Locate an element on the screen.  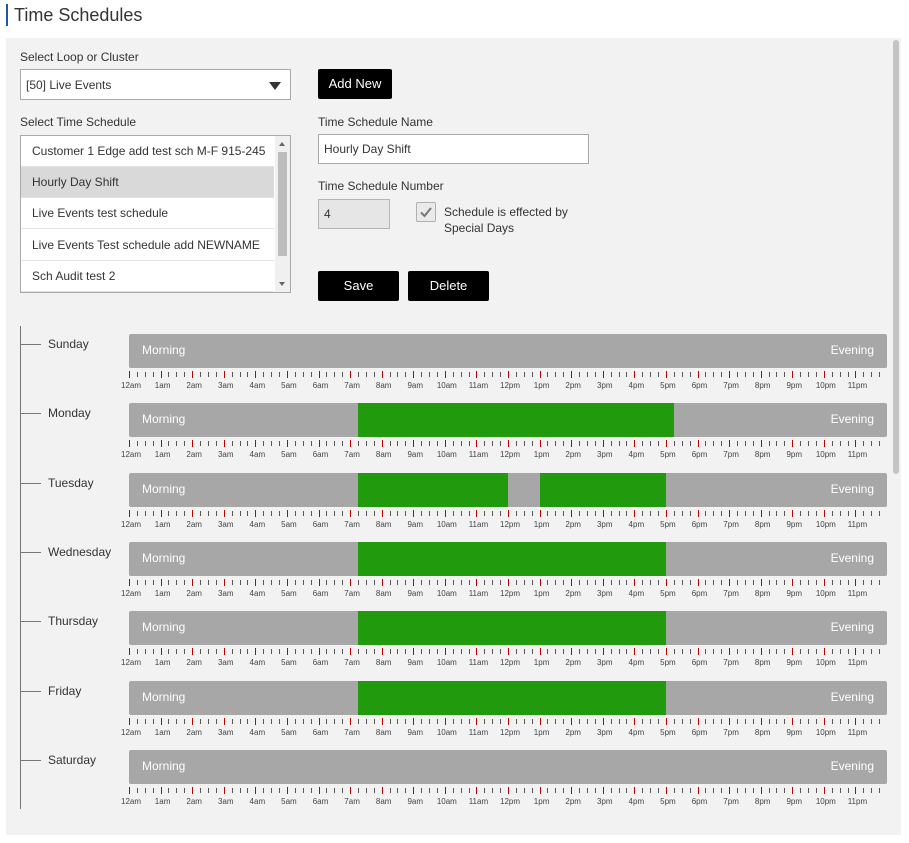
page-scrollbar is located at coordinates (896, 436).